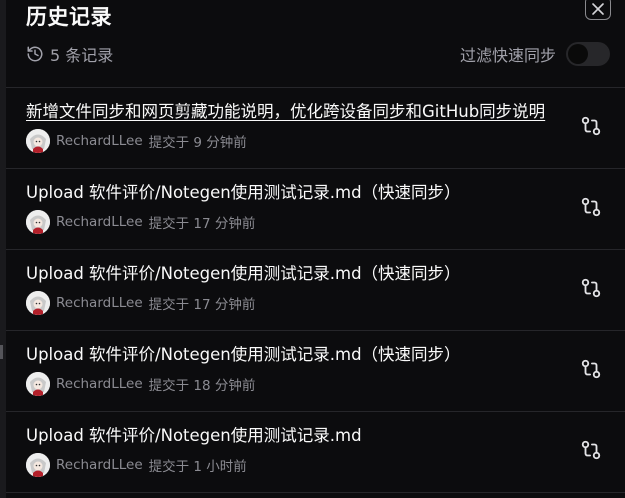 This screenshot has width=625, height=498. I want to click on filter-toggle, so click(588, 54).